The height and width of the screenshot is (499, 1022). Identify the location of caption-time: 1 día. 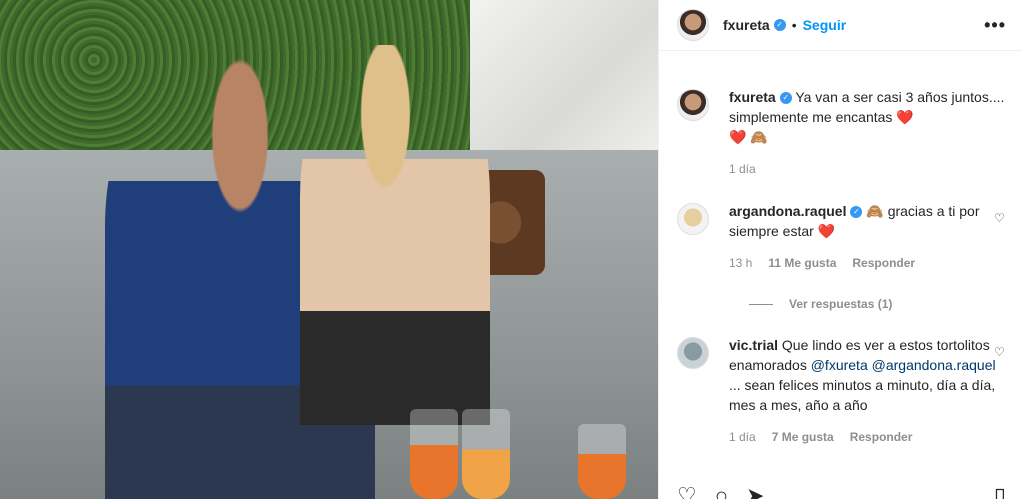
(742, 169).